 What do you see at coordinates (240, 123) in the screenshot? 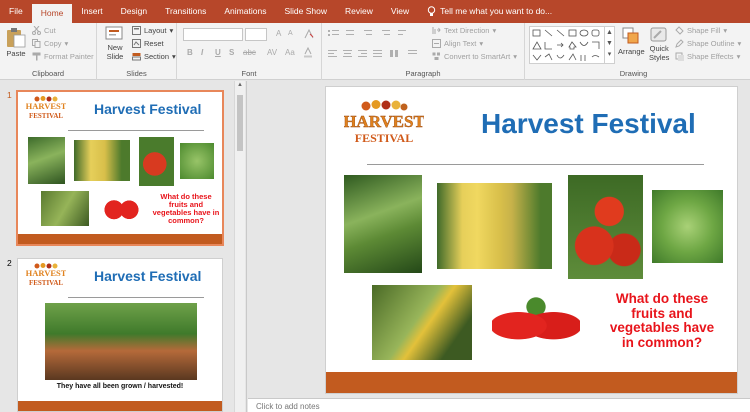
I see `scroll-thumb` at bounding box center [240, 123].